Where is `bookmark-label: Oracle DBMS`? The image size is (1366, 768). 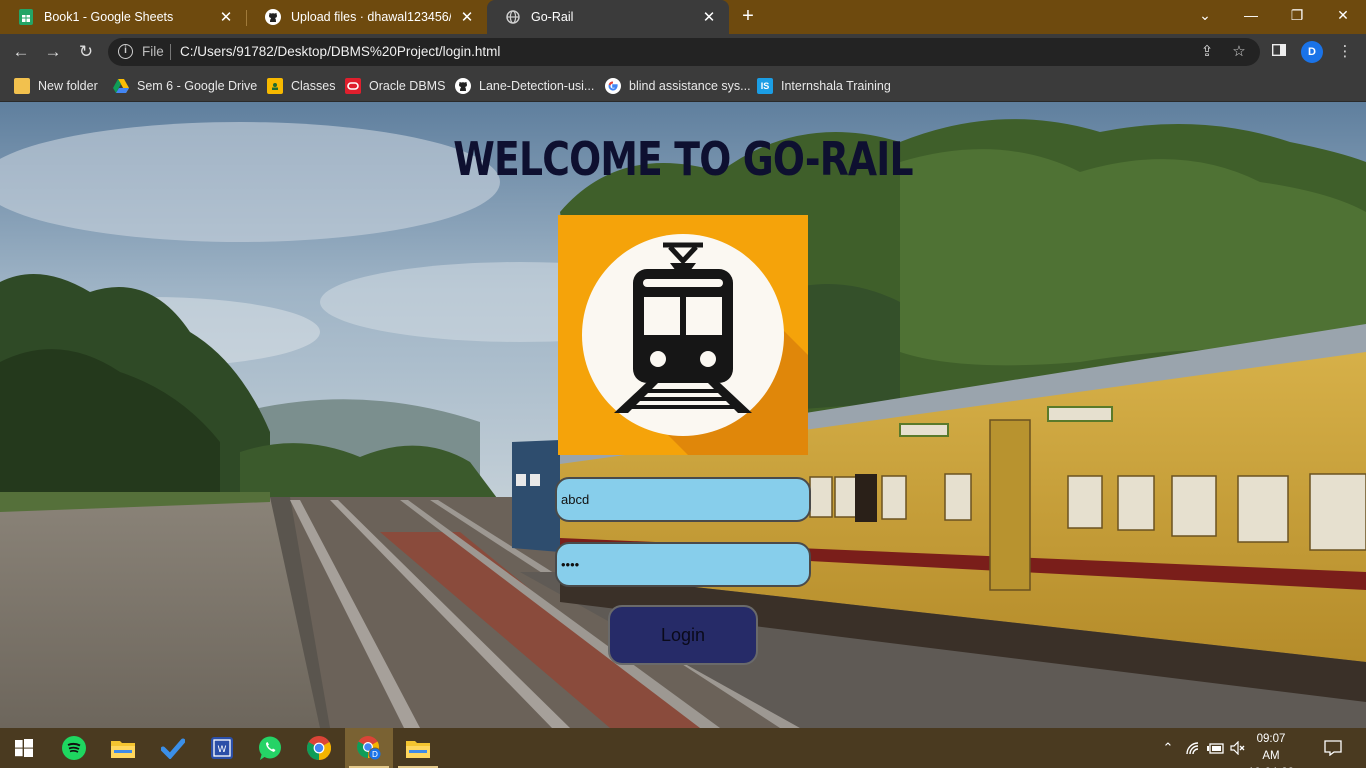
bookmark-label: Oracle DBMS is located at coordinates (407, 86).